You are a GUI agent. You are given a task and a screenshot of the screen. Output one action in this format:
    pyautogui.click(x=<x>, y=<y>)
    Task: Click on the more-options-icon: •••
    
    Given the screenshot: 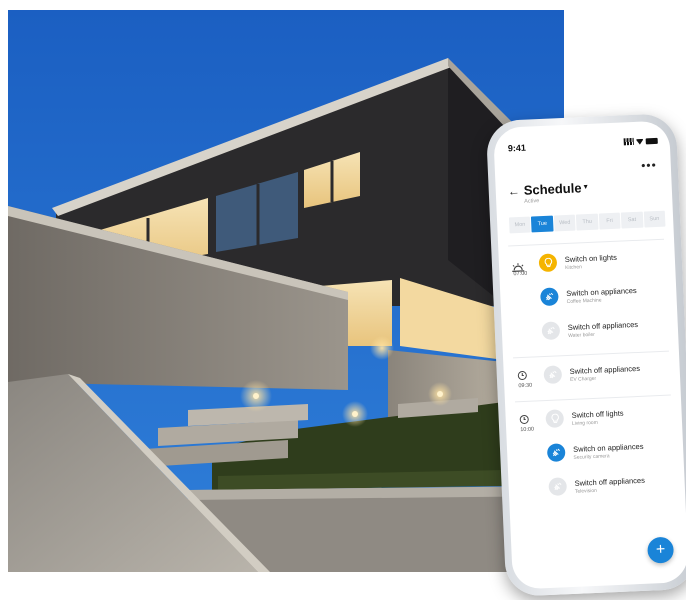 What is the action you would take?
    pyautogui.click(x=649, y=165)
    